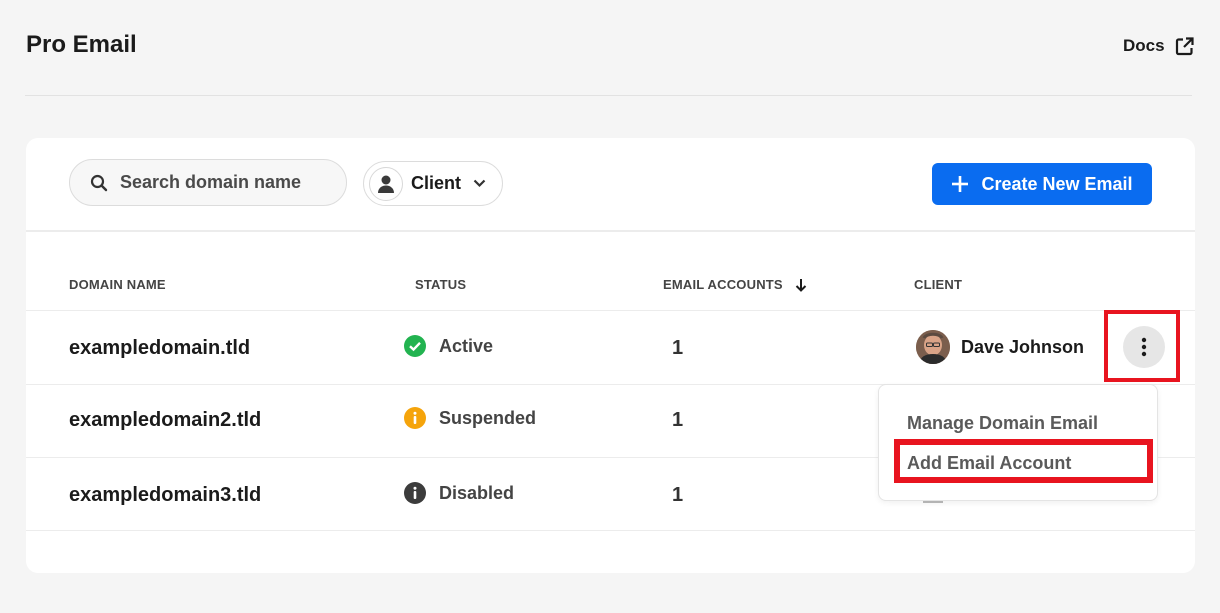  I want to click on hidden-content-divider, so click(933, 502).